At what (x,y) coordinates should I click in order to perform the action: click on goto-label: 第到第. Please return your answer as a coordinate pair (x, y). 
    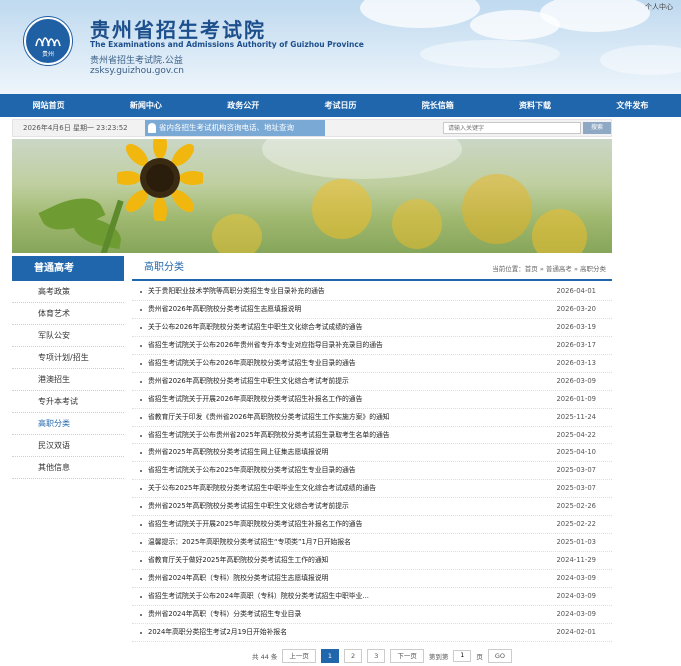
    Looking at the image, I should click on (438, 656).